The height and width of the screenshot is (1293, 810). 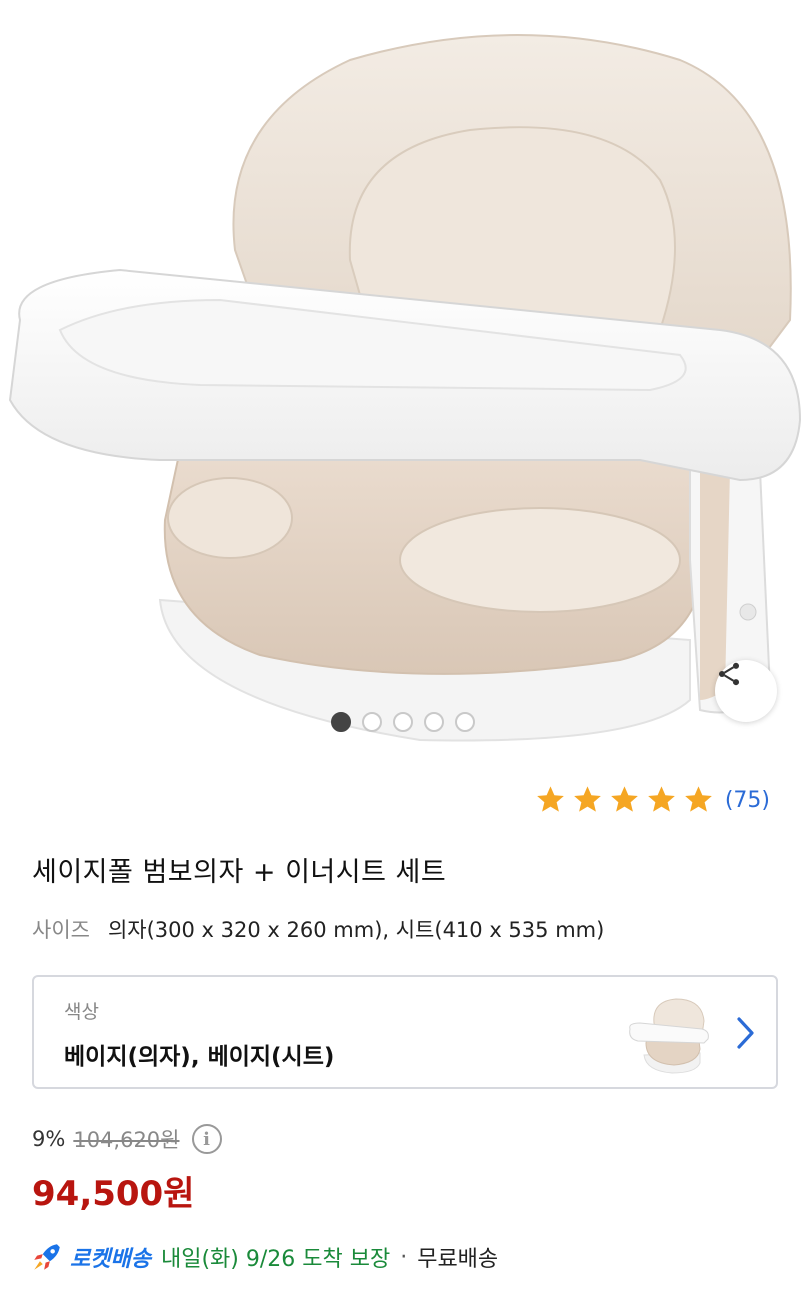 I want to click on rocket-delivery-label: 로켓배송, so click(x=110, y=1259).